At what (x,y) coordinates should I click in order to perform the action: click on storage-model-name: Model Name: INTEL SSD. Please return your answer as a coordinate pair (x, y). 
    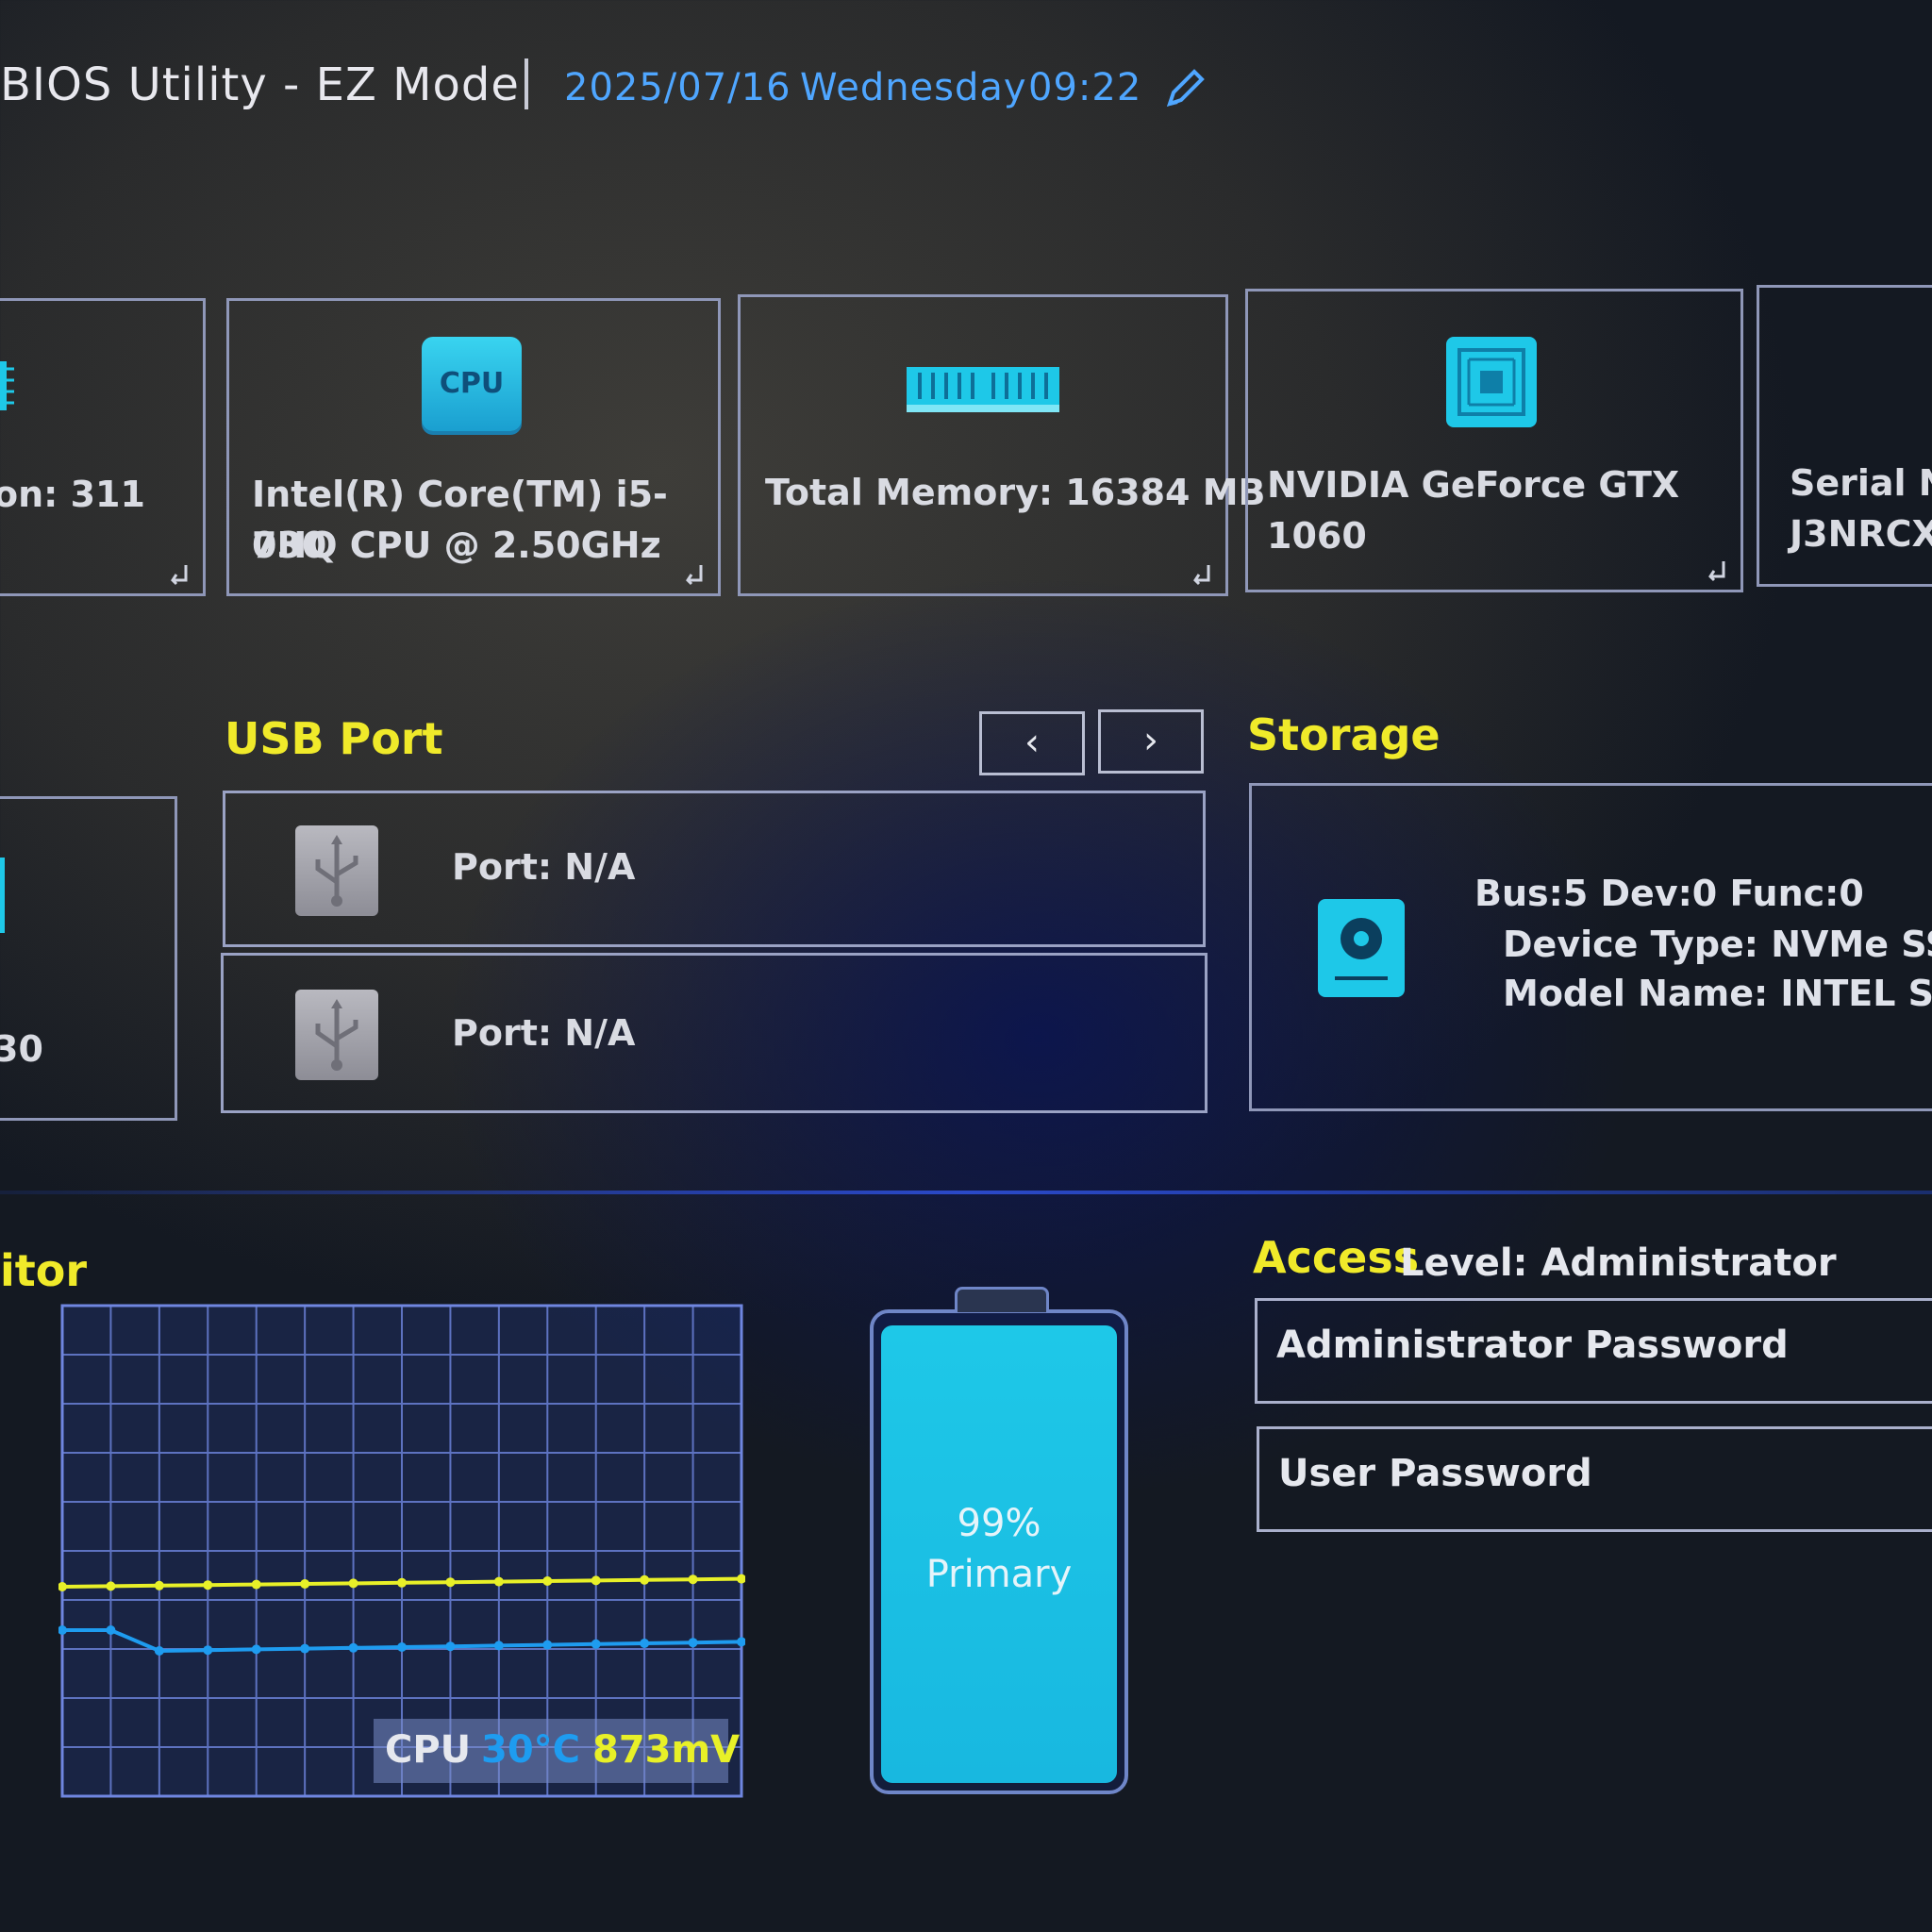
    Looking at the image, I should click on (1718, 994).